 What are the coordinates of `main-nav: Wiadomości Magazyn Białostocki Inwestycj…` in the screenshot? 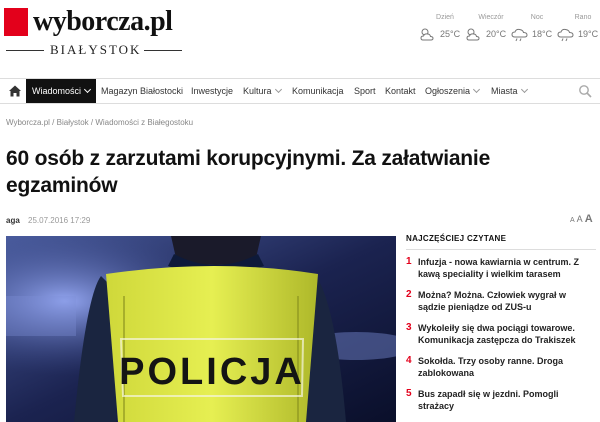 It's located at (300, 91).